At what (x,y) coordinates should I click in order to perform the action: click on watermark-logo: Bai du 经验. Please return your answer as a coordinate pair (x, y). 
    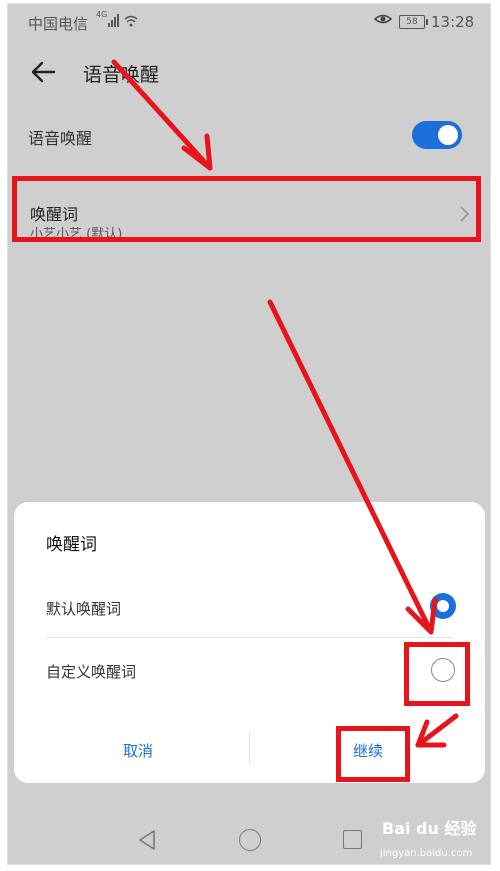
    Looking at the image, I should click on (429, 828).